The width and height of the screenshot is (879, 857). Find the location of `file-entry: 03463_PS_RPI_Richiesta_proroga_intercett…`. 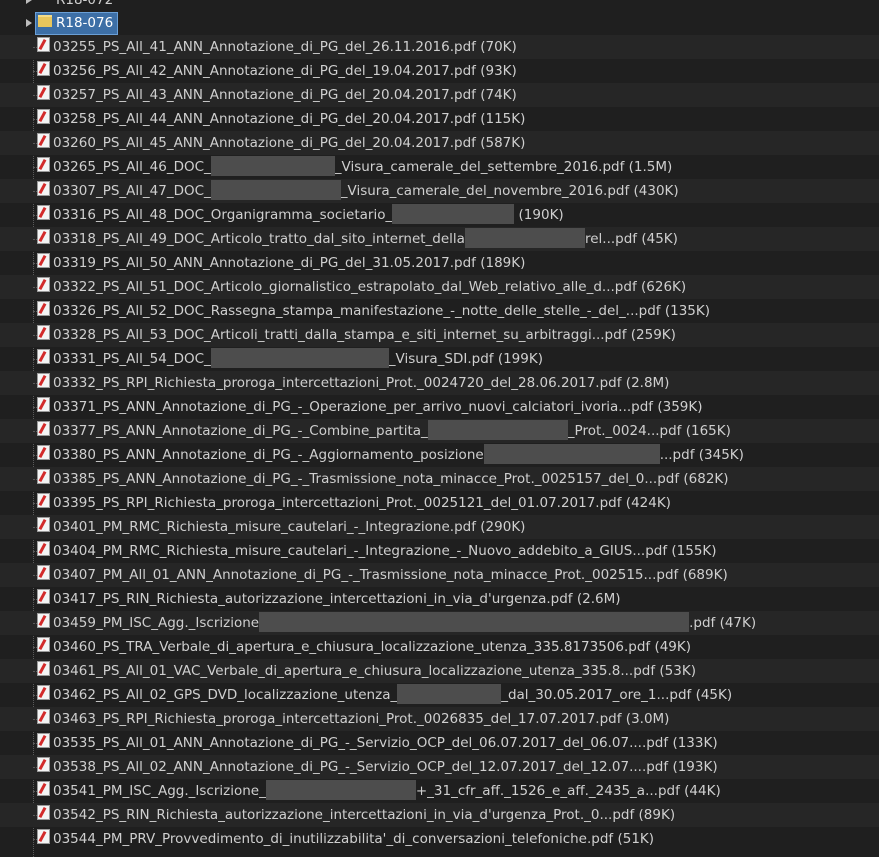

file-entry: 03463_PS_RPI_Richiesta_proroga_intercett… is located at coordinates (353, 719).